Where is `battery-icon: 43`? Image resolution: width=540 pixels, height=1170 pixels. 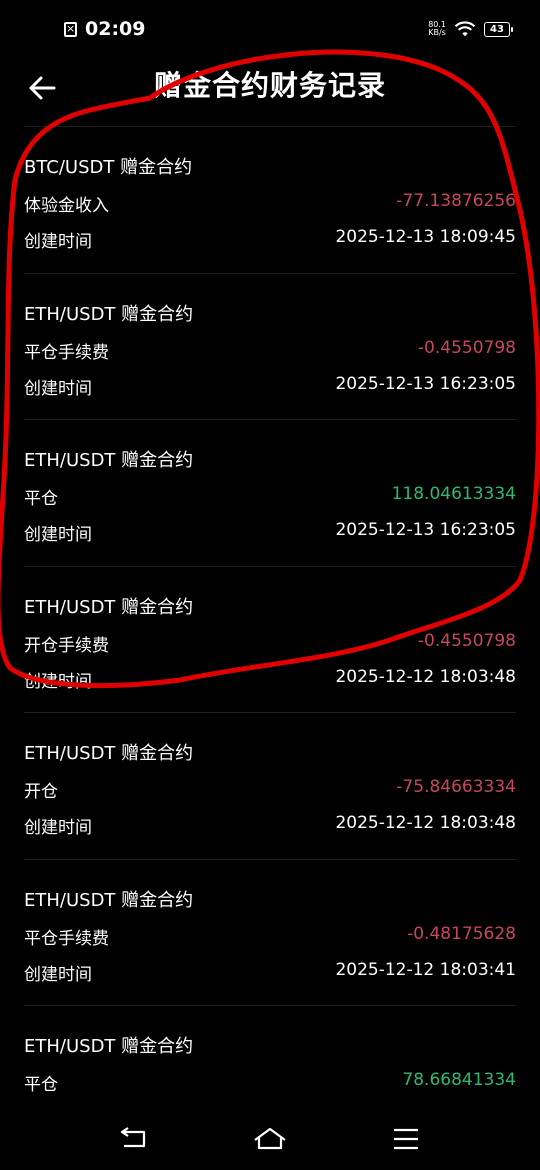 battery-icon: 43 is located at coordinates (498, 29).